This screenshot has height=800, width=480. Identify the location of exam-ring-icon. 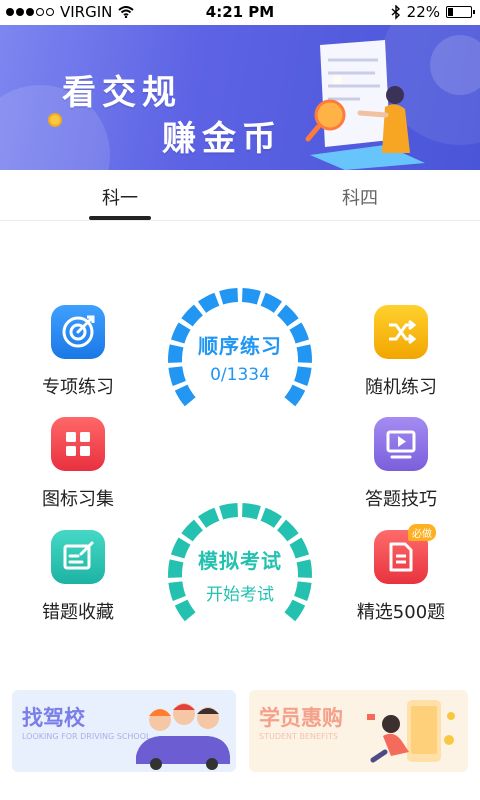
(240, 562).